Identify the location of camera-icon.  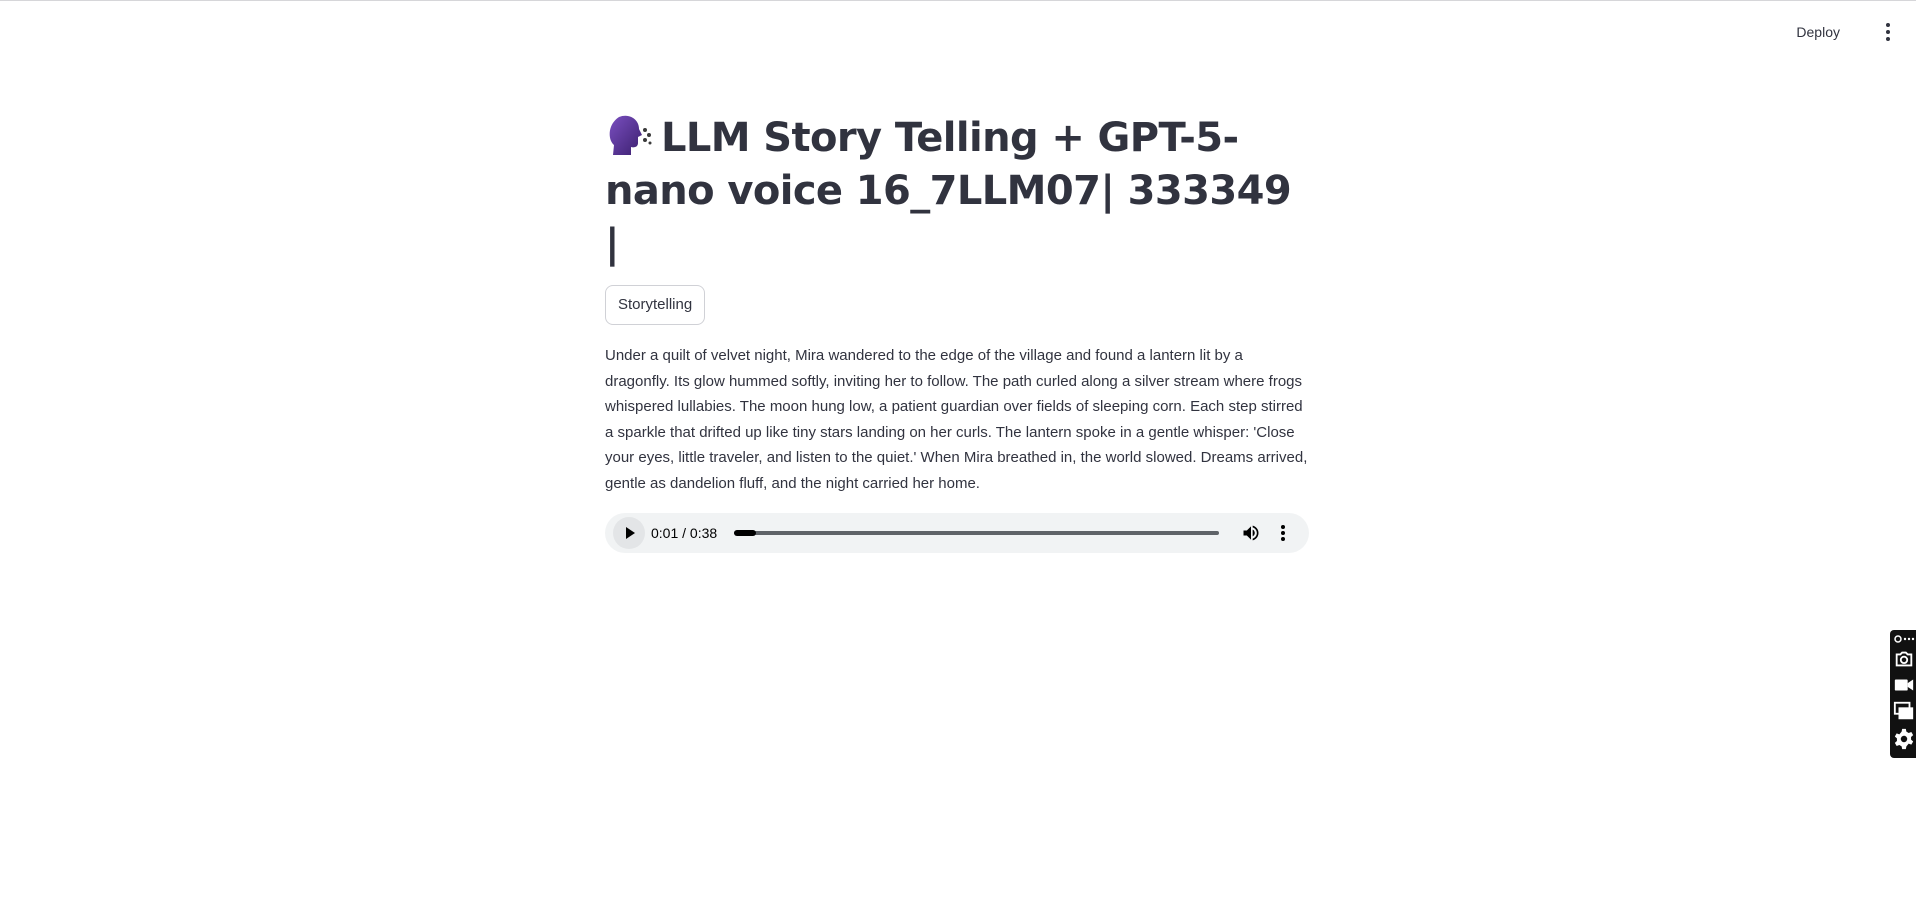
(1904, 659).